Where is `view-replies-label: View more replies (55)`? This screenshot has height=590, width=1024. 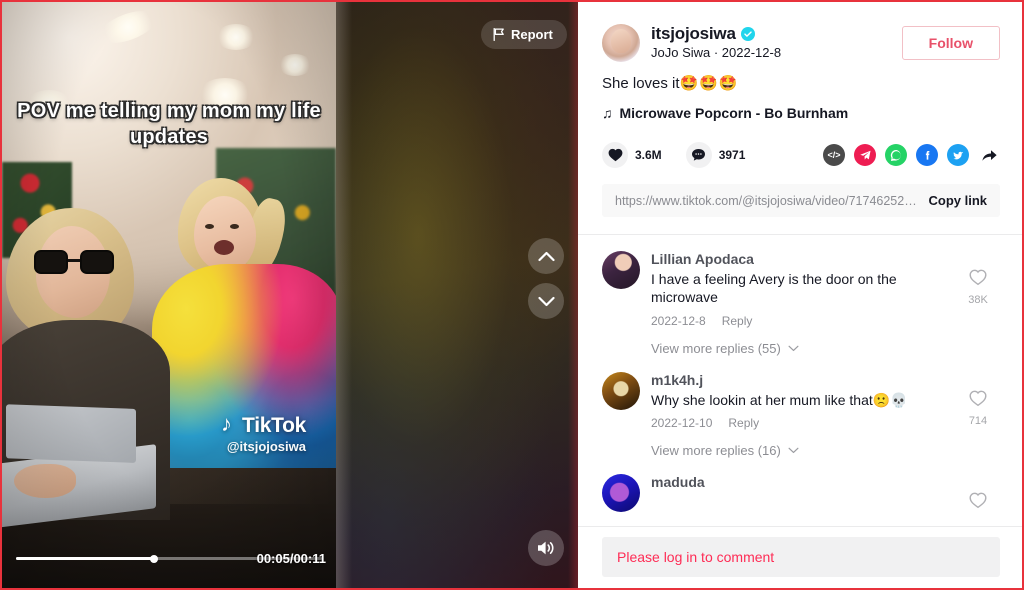
view-replies-label: View more replies (55) is located at coordinates (716, 348).